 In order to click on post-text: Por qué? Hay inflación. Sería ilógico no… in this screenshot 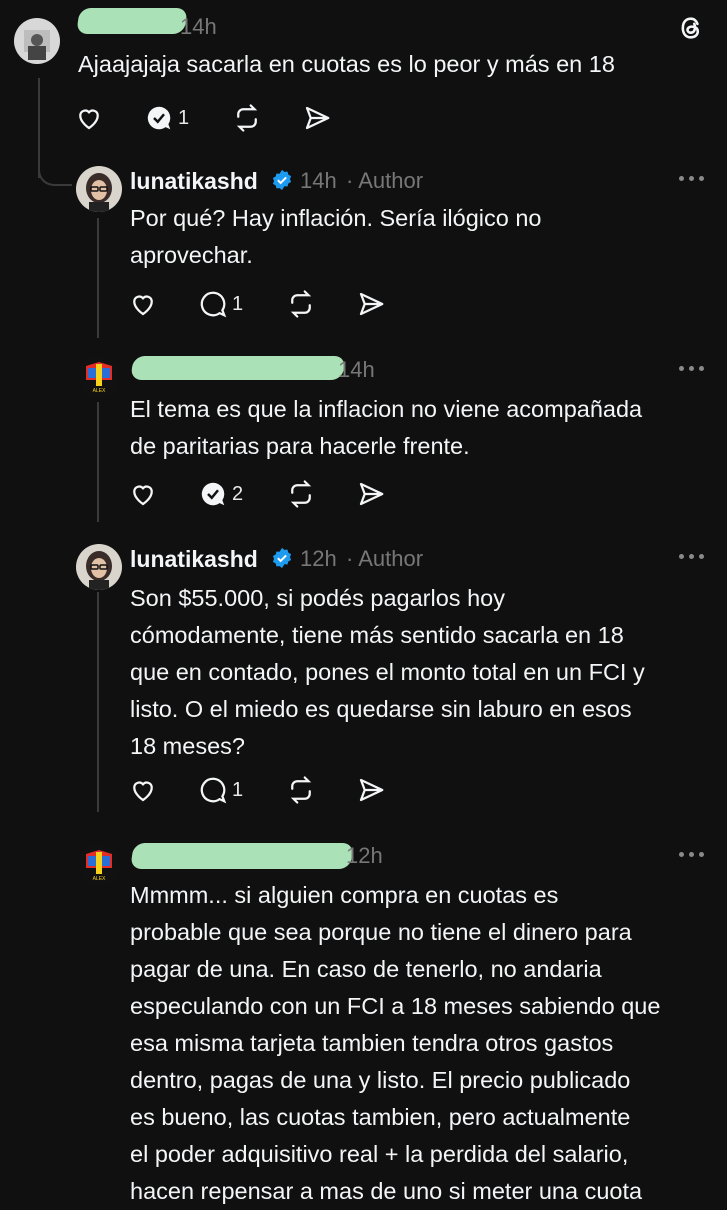, I will do `click(336, 236)`.